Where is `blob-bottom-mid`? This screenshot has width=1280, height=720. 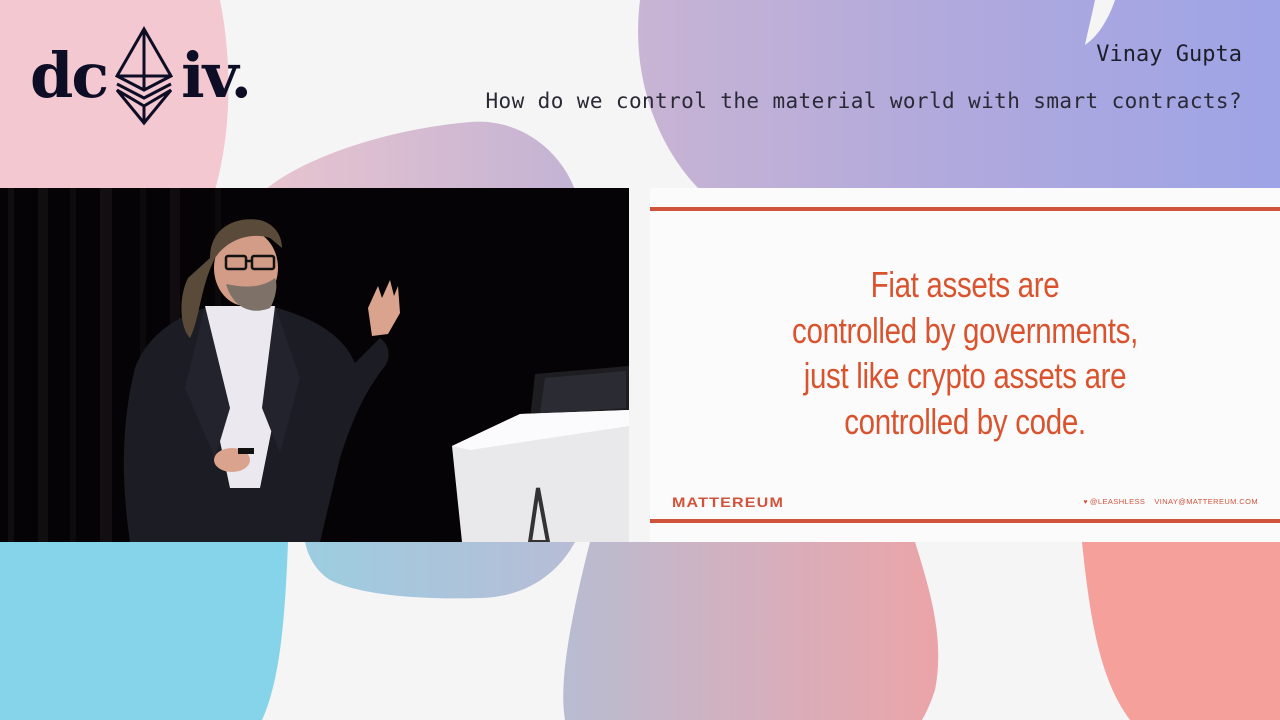 blob-bottom-mid is located at coordinates (751, 631).